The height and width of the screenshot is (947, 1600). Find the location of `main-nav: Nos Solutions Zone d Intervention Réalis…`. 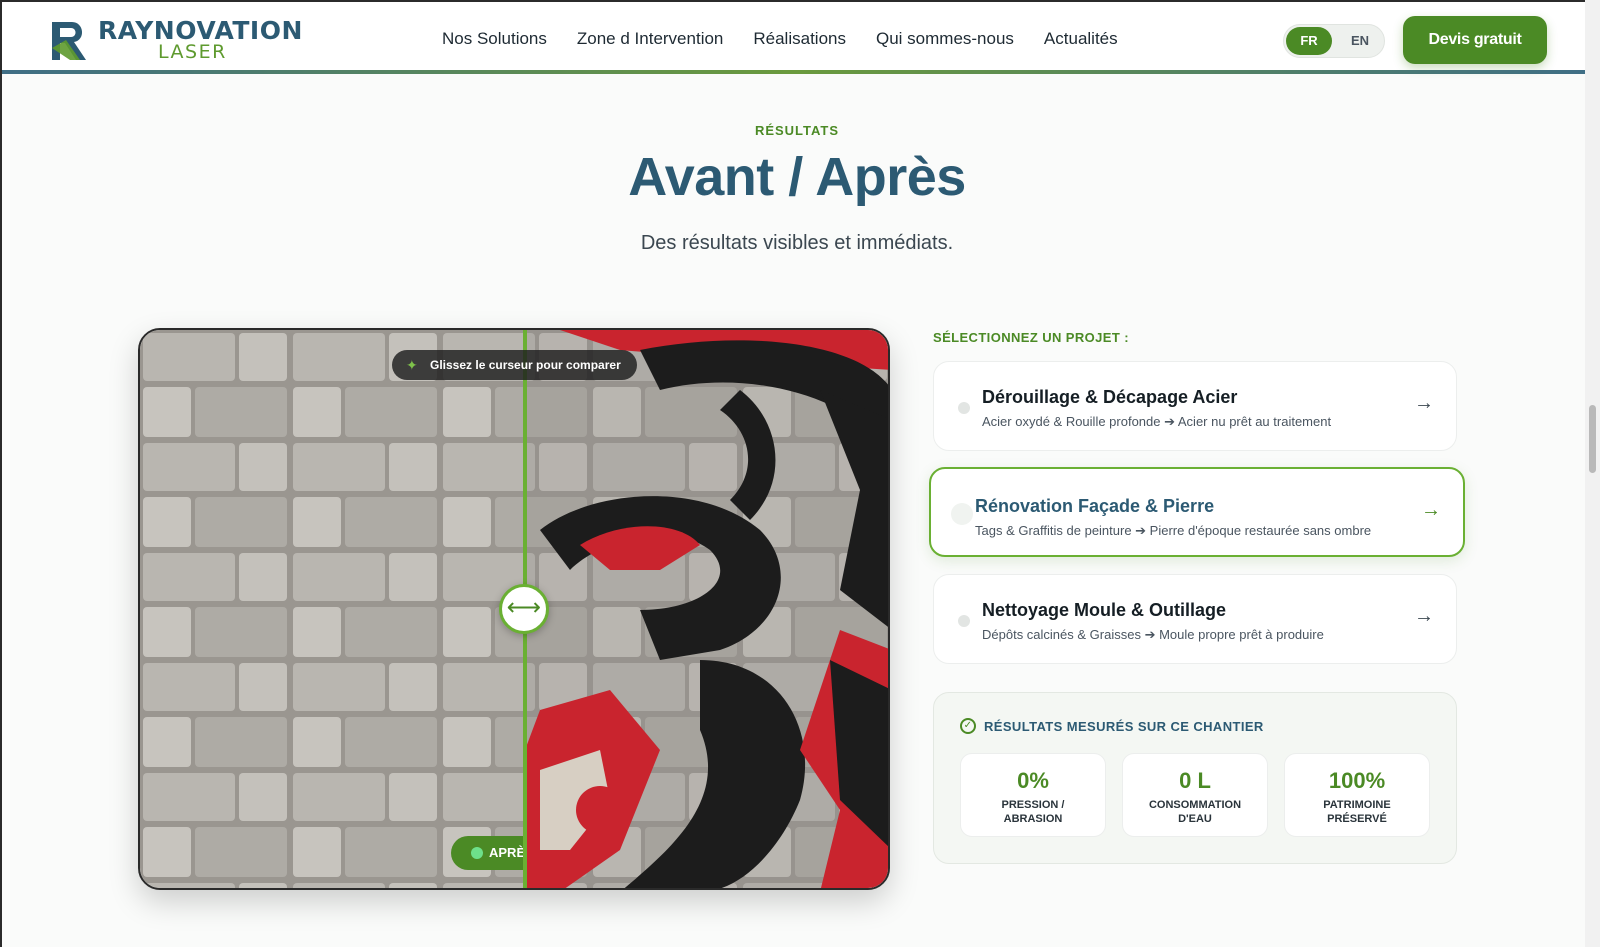

main-nav: Nos Solutions Zone d Intervention Réalis… is located at coordinates (780, 39).